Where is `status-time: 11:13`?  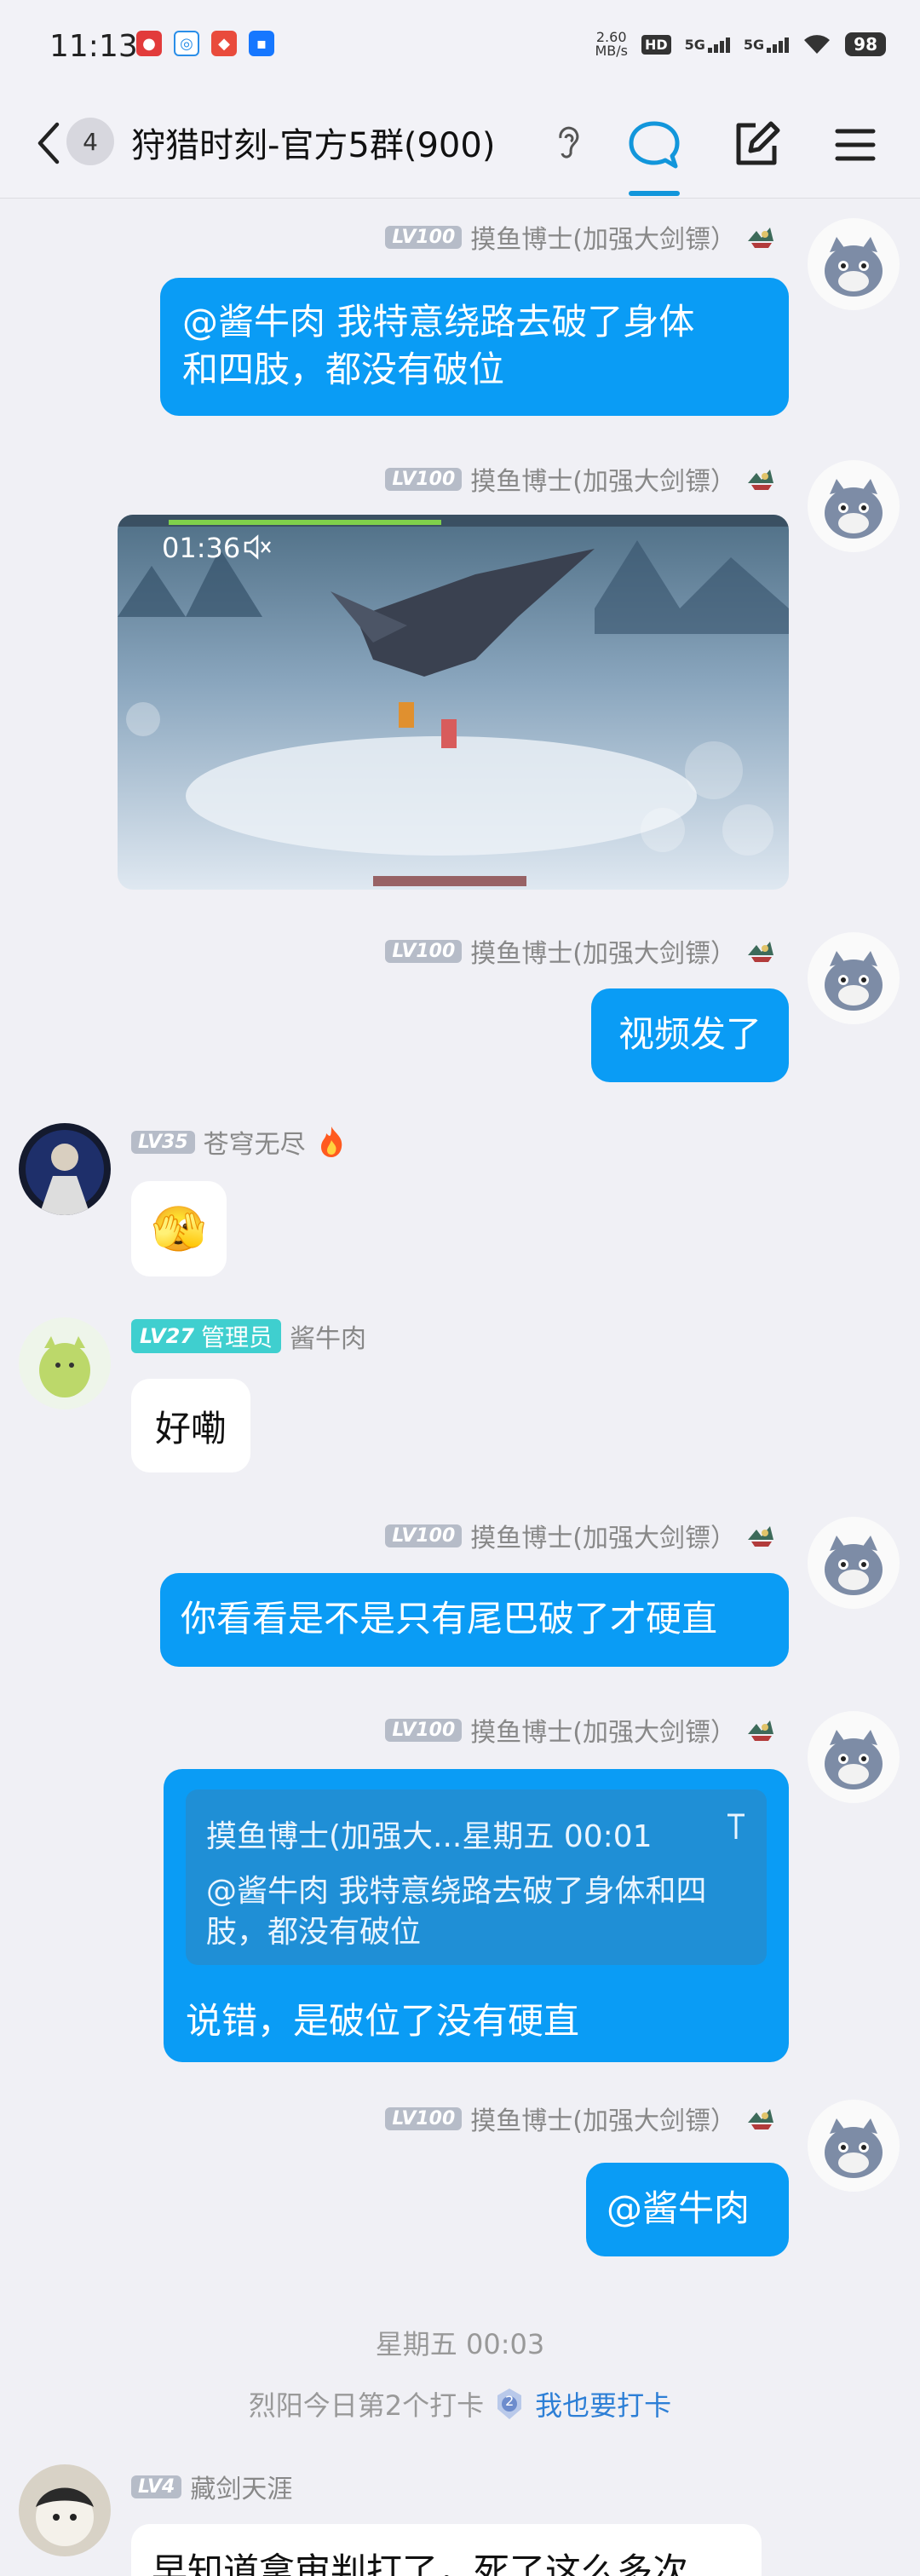 status-time: 11:13 is located at coordinates (94, 46).